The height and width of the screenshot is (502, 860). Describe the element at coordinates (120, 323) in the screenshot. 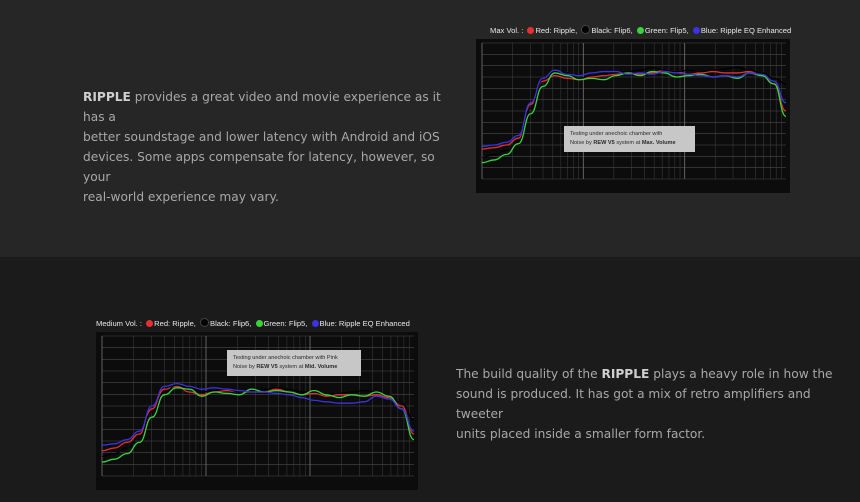

I see `legend-title: Medium Vol. :` at that location.